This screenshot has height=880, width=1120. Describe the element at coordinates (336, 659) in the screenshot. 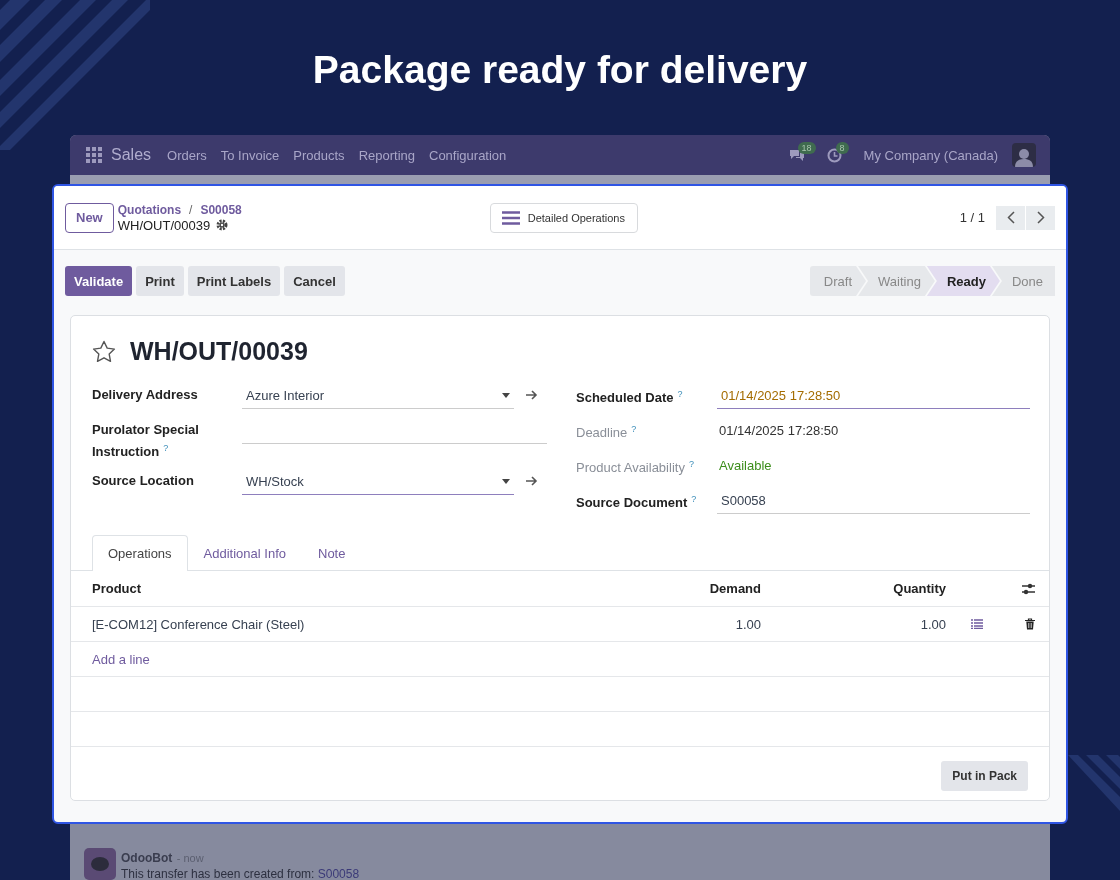

I see `add-line-link: Add a line` at that location.